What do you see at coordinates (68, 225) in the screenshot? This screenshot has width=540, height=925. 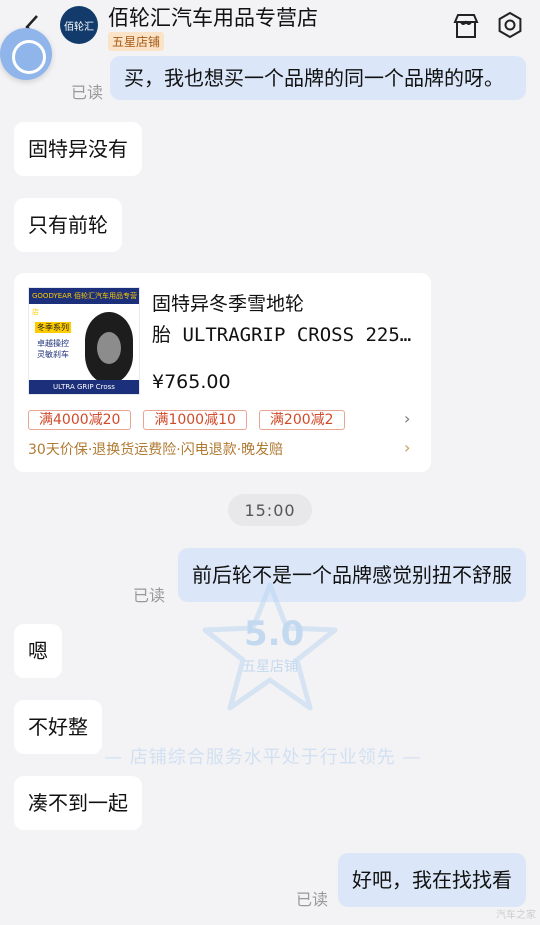 I see `message-bubble-other: 只有前轮` at bounding box center [68, 225].